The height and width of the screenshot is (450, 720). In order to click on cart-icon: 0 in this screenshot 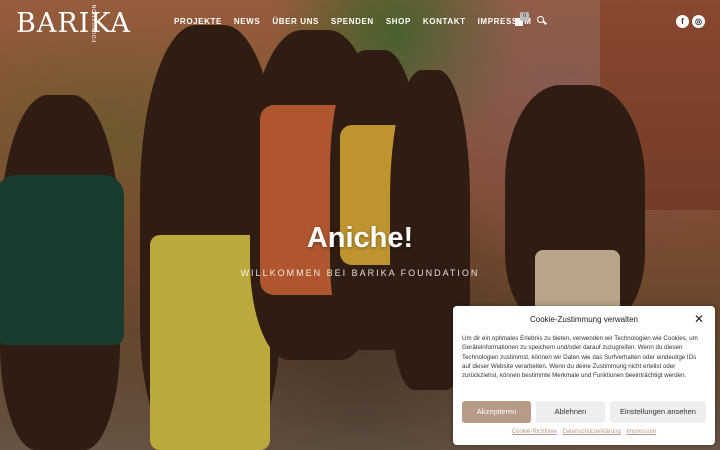, I will do `click(522, 19)`.